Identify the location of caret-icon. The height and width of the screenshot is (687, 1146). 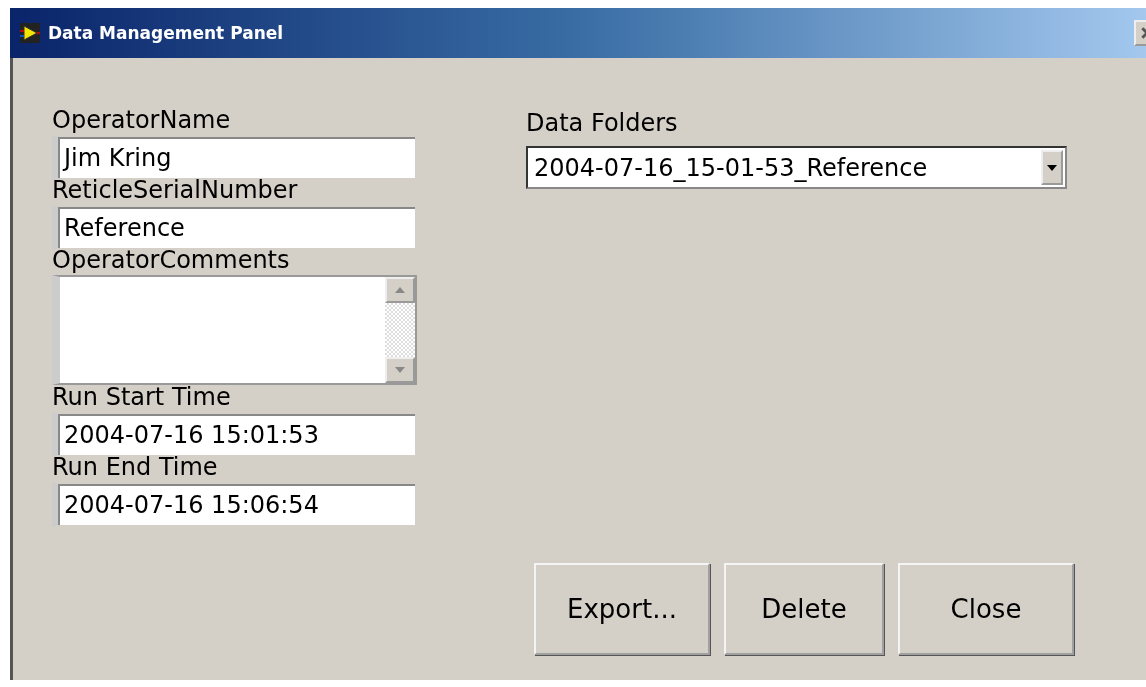
(1052, 167).